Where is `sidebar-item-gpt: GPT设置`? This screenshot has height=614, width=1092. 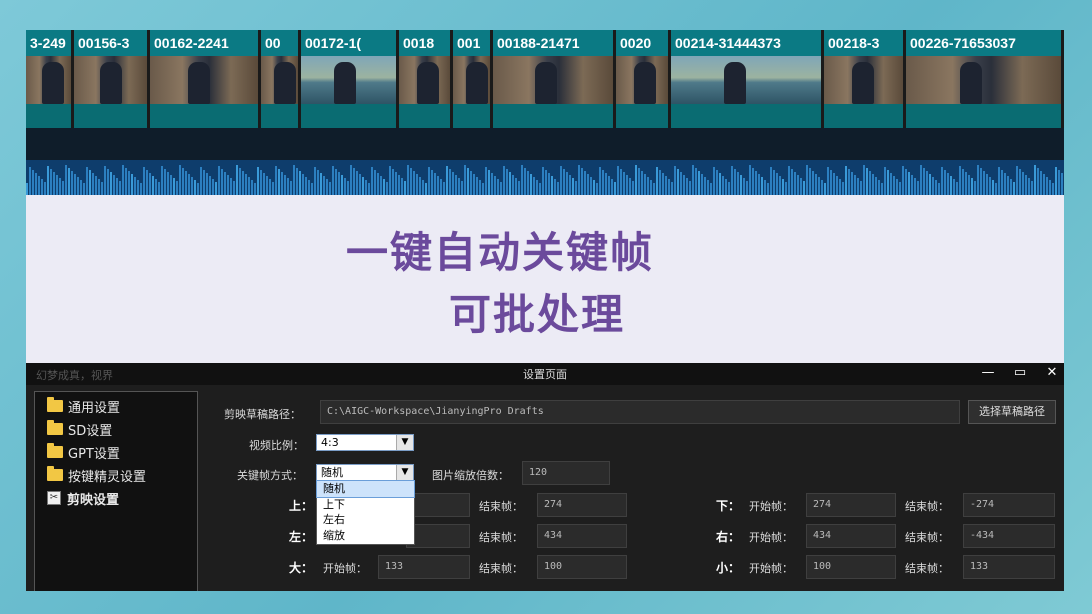 sidebar-item-gpt: GPT设置 is located at coordinates (83, 452).